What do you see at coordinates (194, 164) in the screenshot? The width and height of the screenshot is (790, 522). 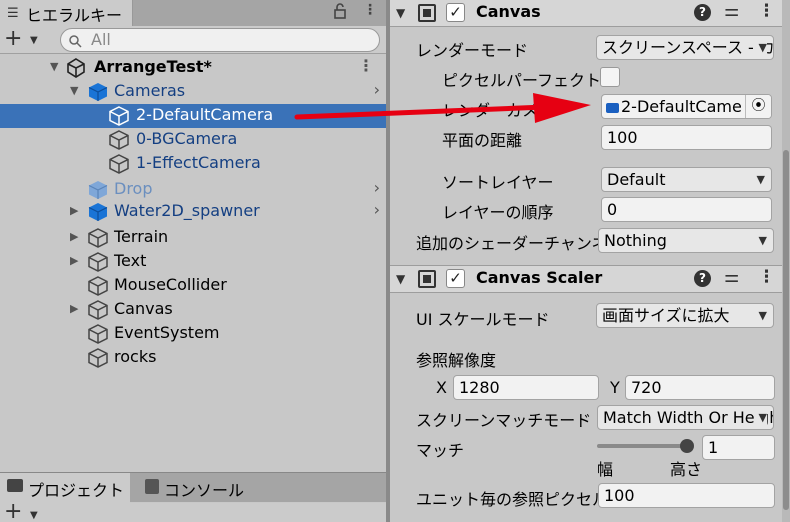 I see `hierarchy-item-1-effectcamera: 1-EffectCamera` at bounding box center [194, 164].